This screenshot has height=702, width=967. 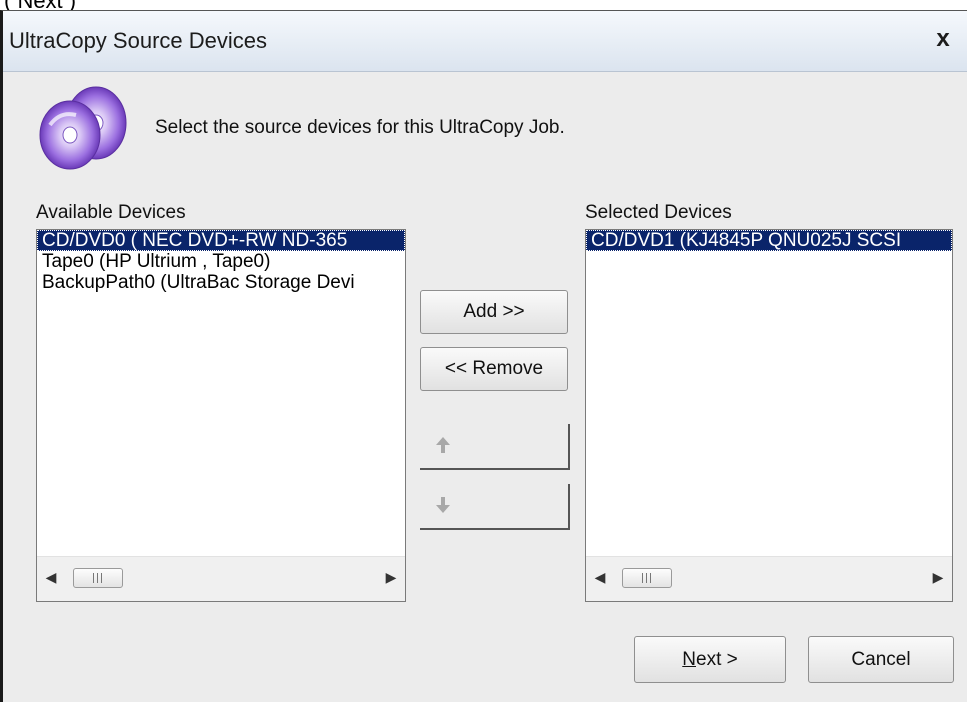 What do you see at coordinates (881, 659) in the screenshot?
I see `cancel-button: Cancel` at bounding box center [881, 659].